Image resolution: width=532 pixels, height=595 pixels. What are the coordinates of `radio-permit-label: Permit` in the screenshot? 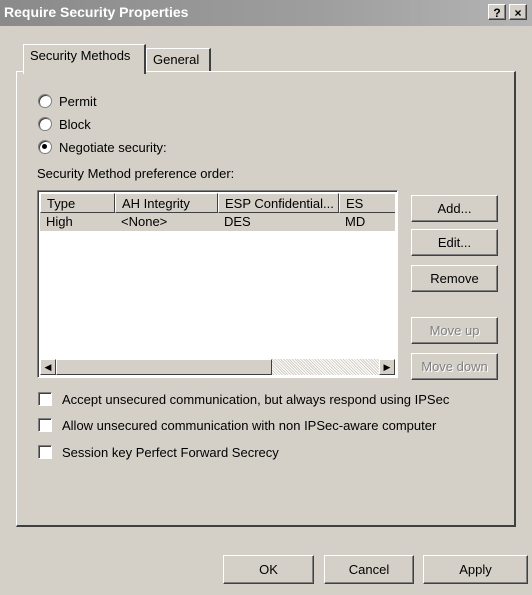 It's located at (78, 101).